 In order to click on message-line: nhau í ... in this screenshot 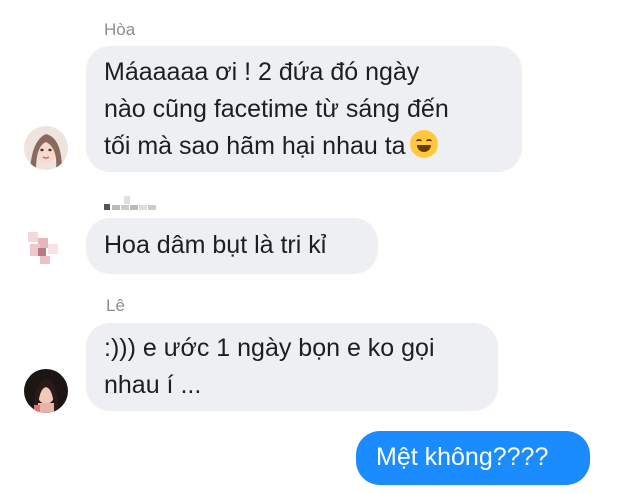, I will do `click(153, 385)`.